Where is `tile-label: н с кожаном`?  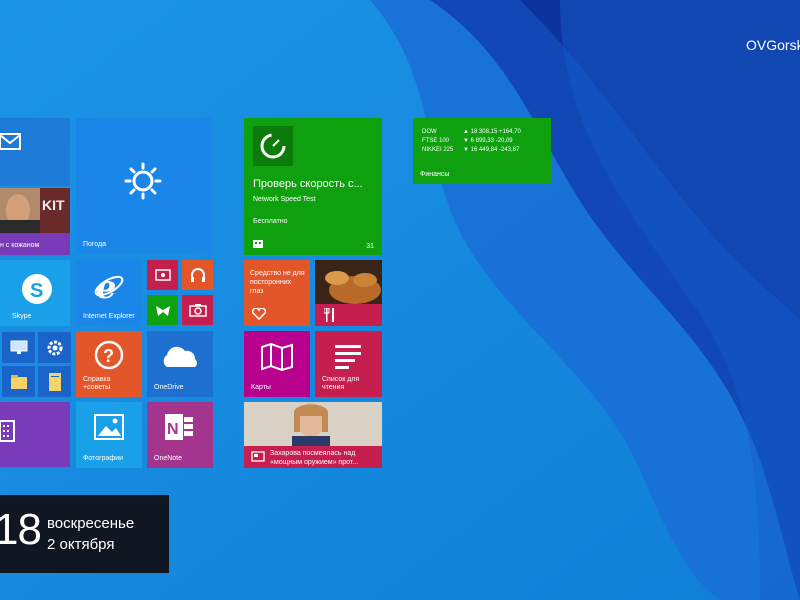
tile-label: н с кожаном is located at coordinates (20, 245).